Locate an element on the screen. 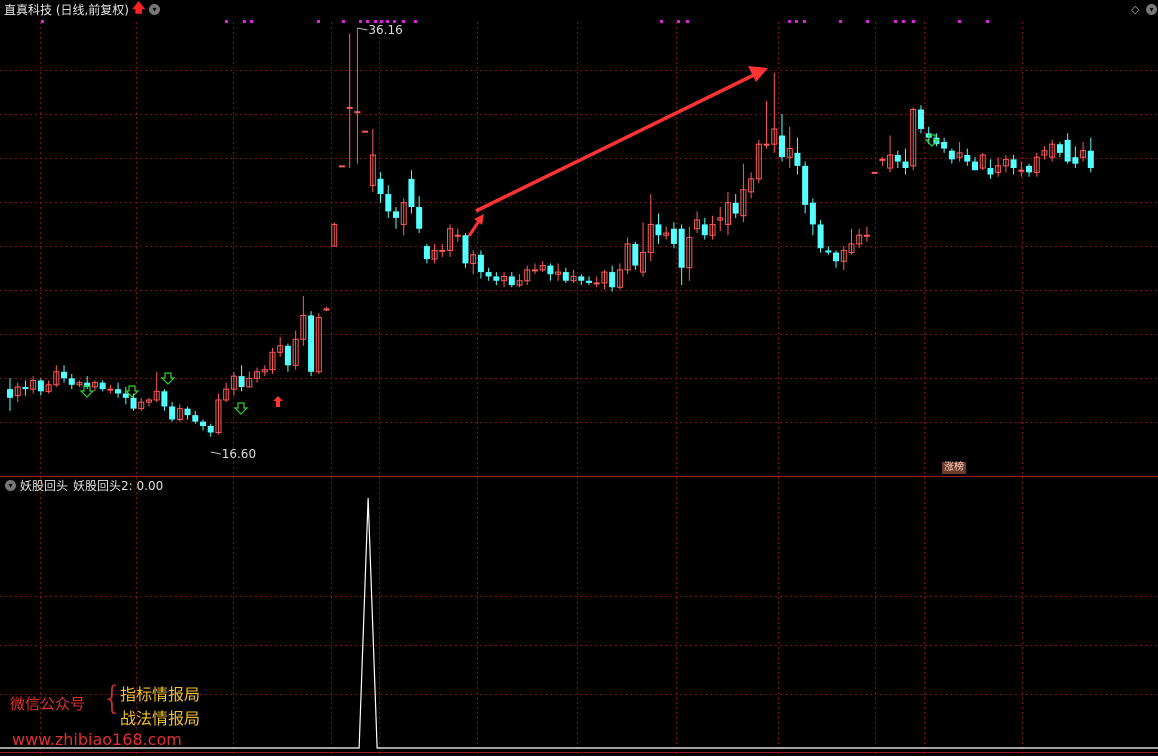 Image resolution: width=1158 pixels, height=756 pixels. watermark-line-1: 指标情报局 is located at coordinates (160, 694).